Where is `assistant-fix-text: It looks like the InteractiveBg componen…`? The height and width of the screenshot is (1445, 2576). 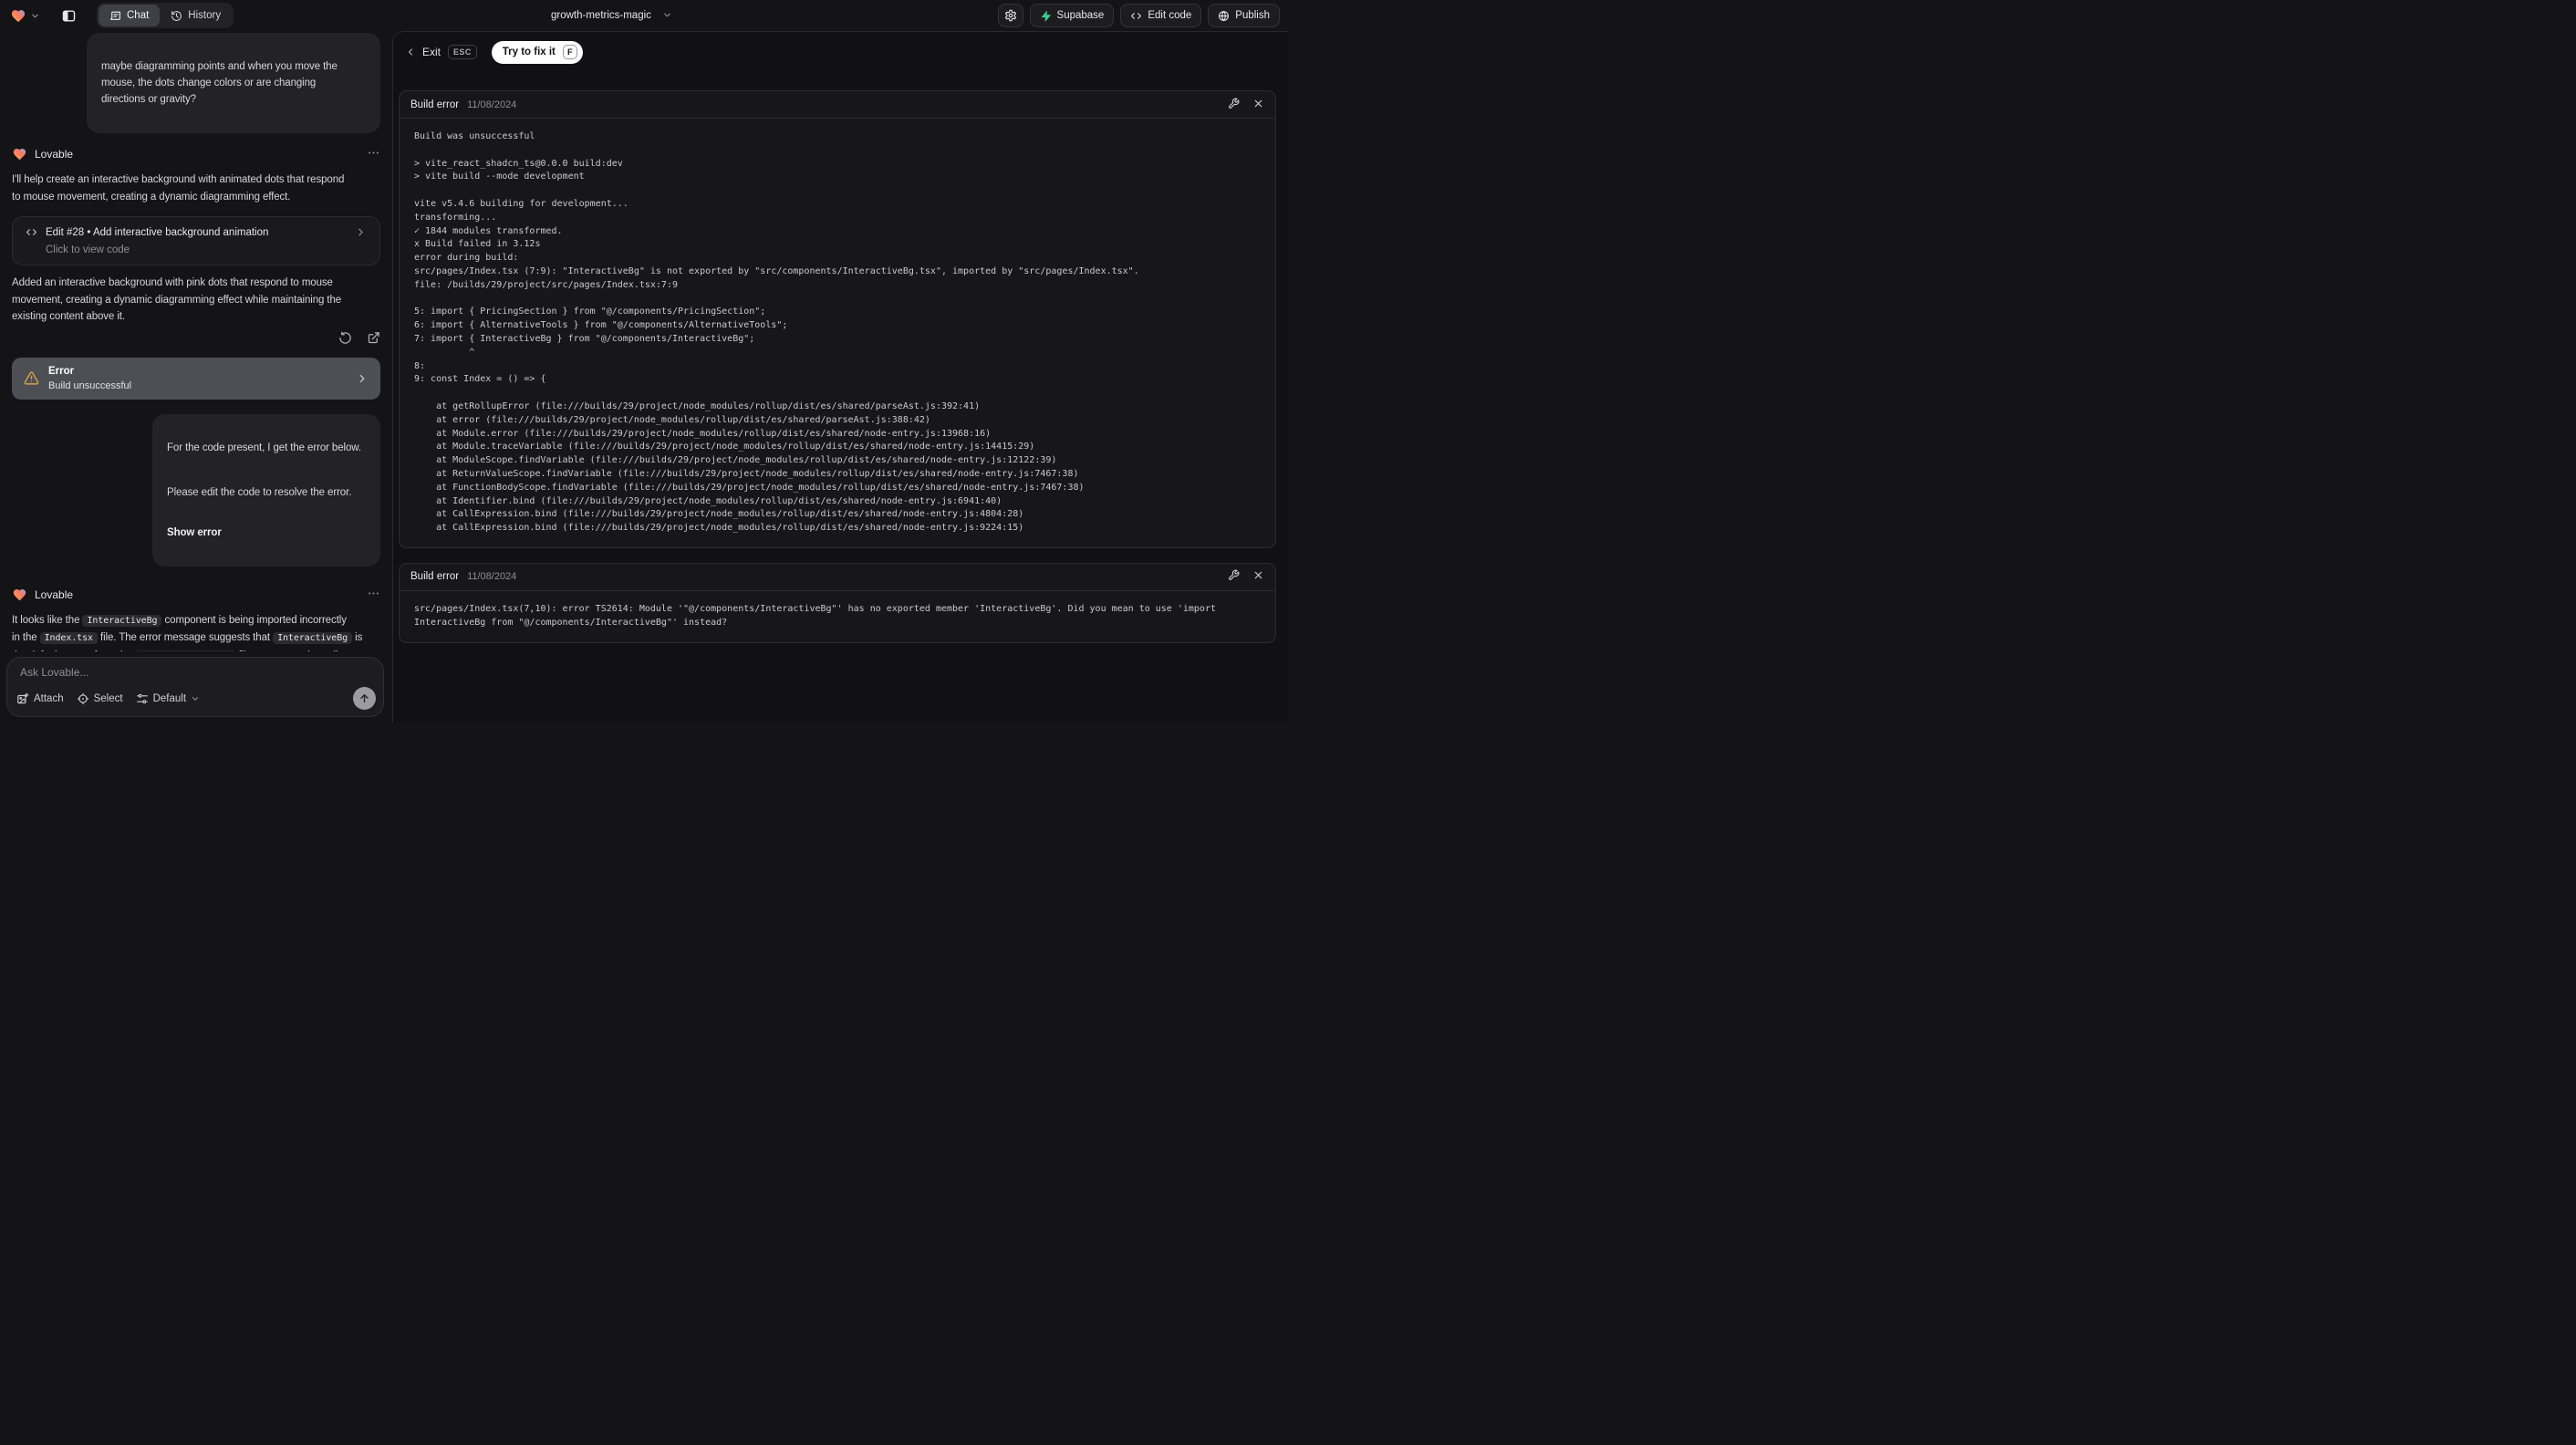
assistant-fix-text: It looks like the InteractiveBg componen… is located at coordinates (196, 631).